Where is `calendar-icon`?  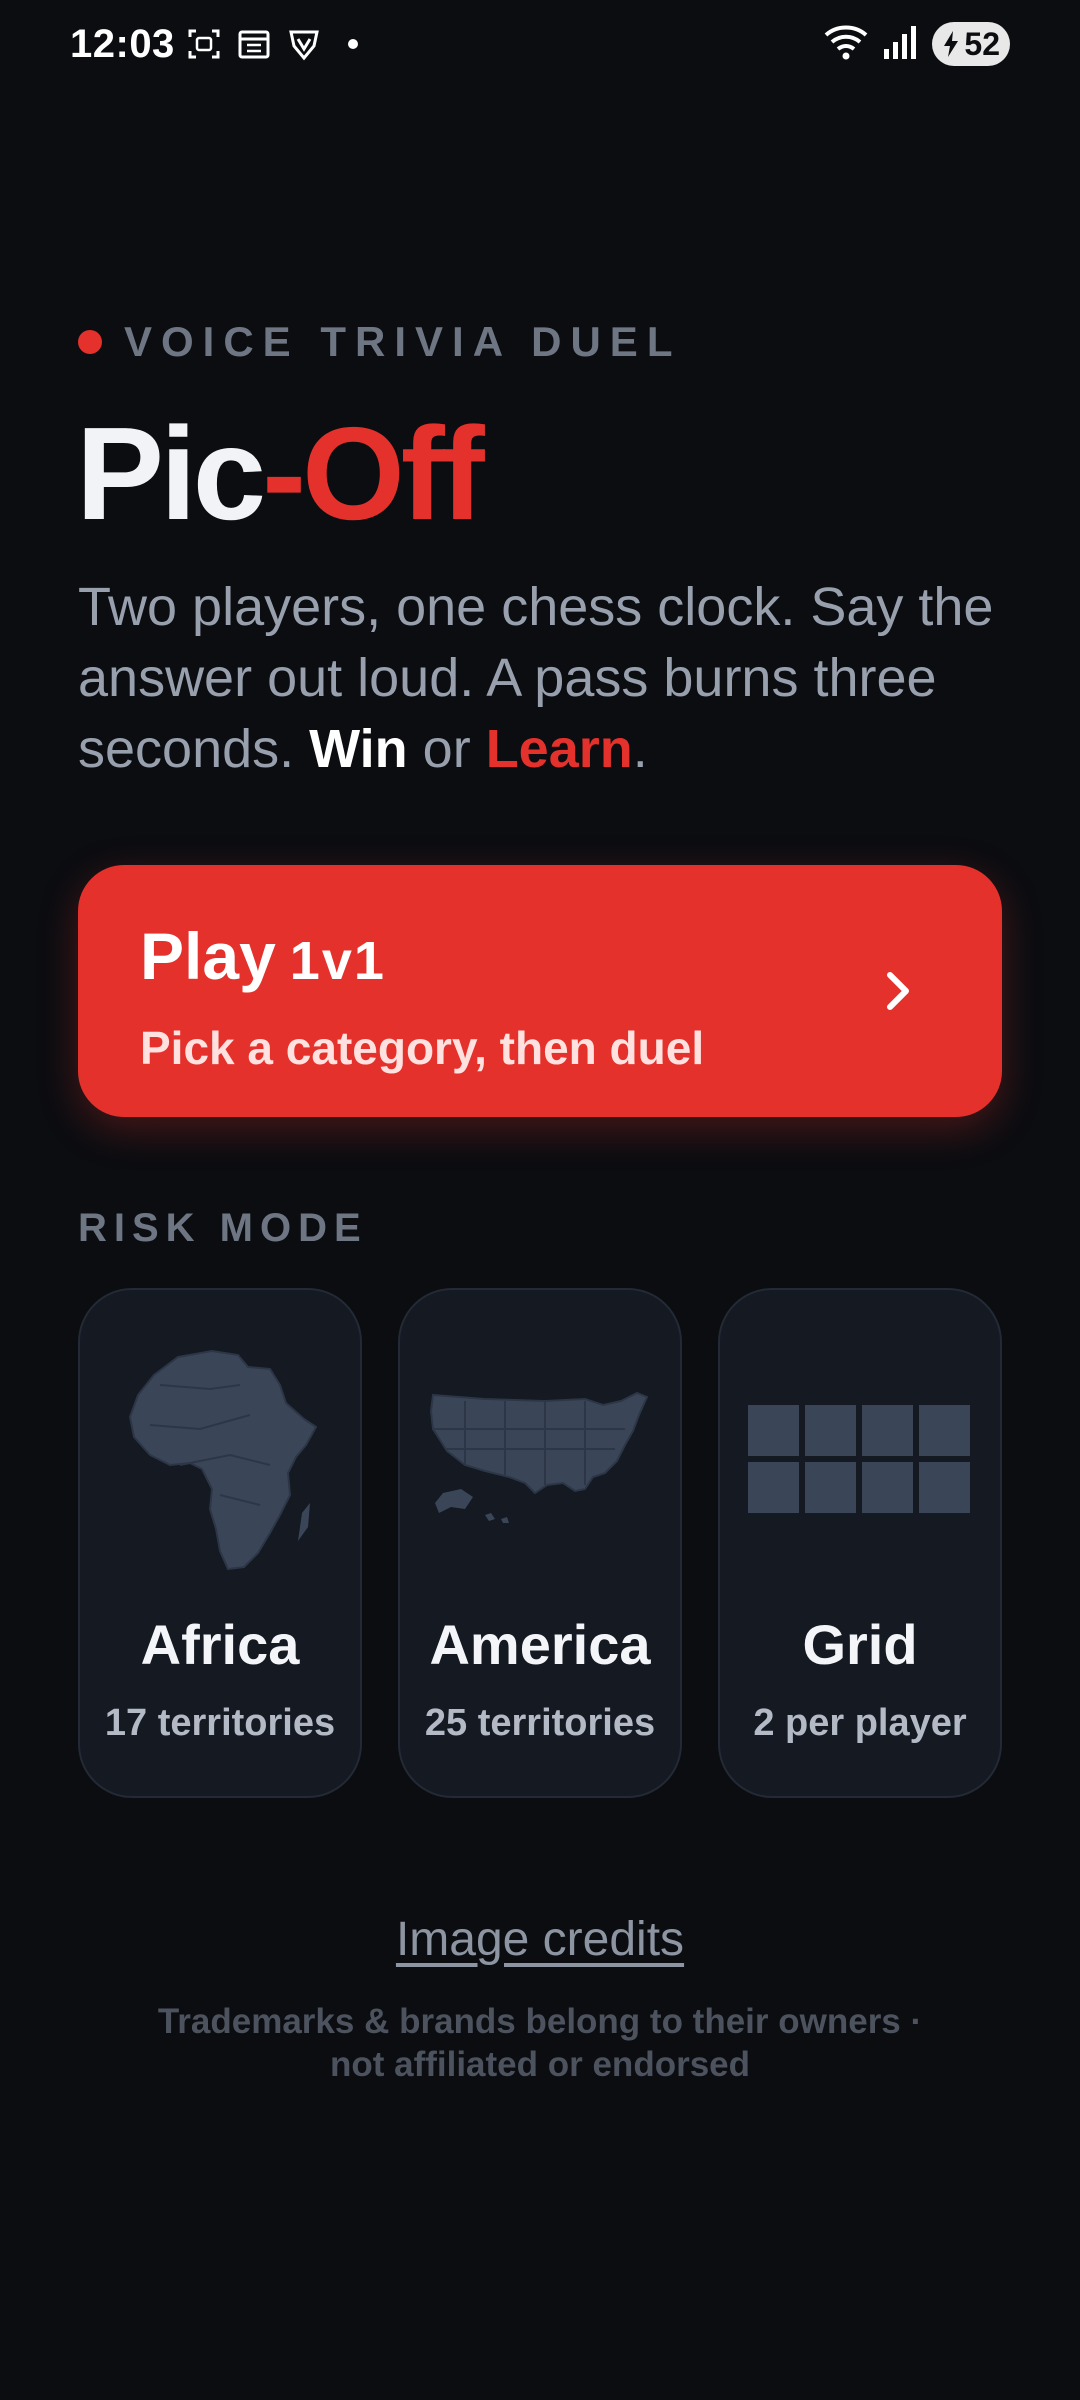
calendar-icon is located at coordinates (254, 44).